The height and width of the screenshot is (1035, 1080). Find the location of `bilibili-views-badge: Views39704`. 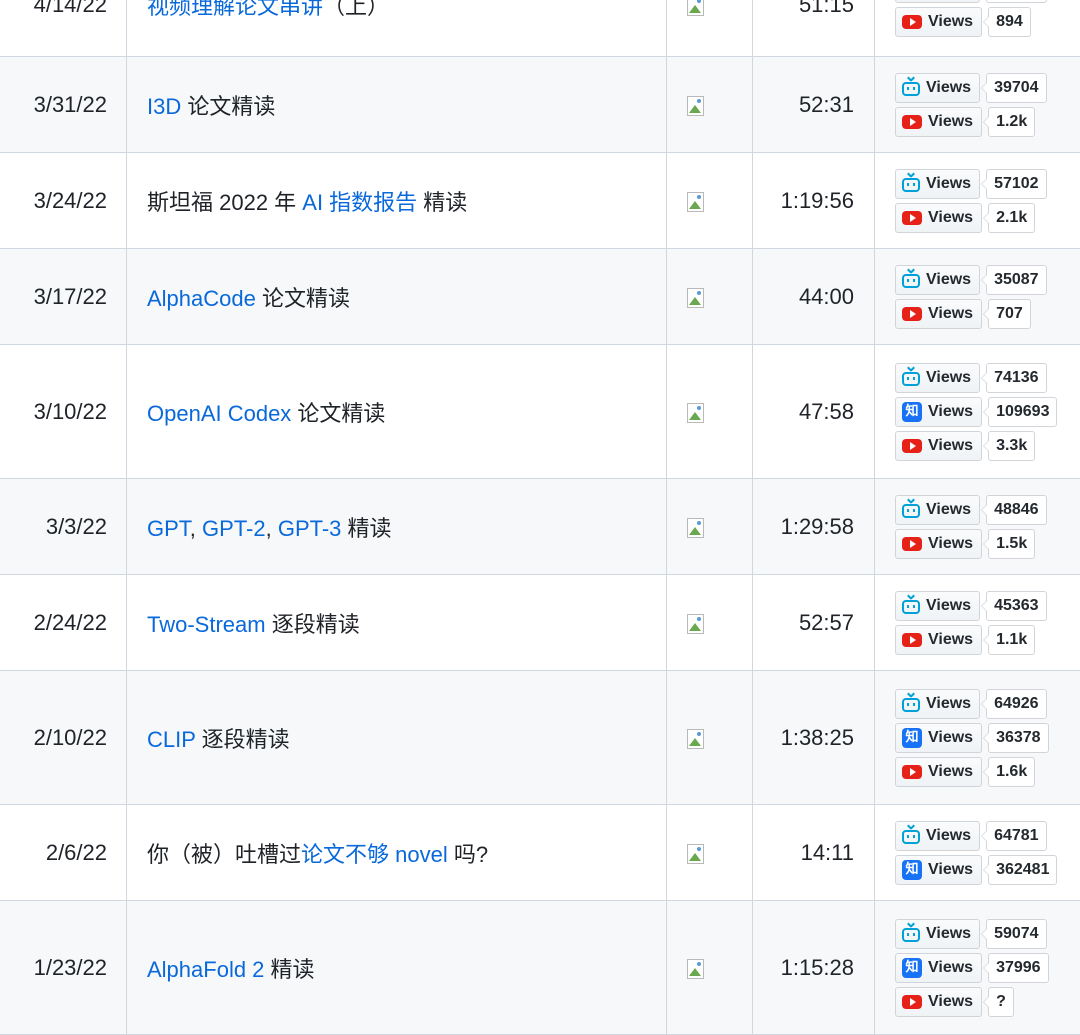

bilibili-views-badge: Views39704 is located at coordinates (987, 88).